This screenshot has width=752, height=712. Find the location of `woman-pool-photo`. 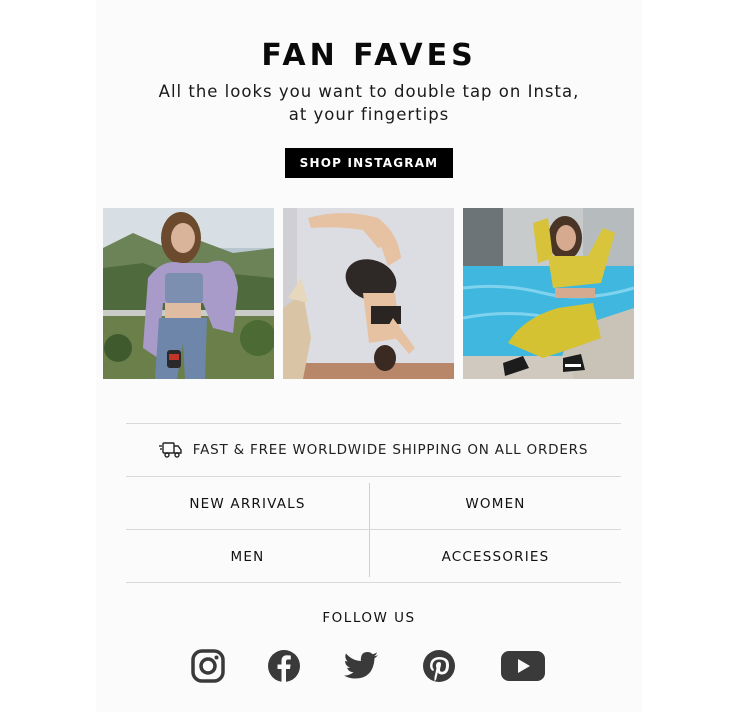

woman-pool-photo is located at coordinates (548, 293).